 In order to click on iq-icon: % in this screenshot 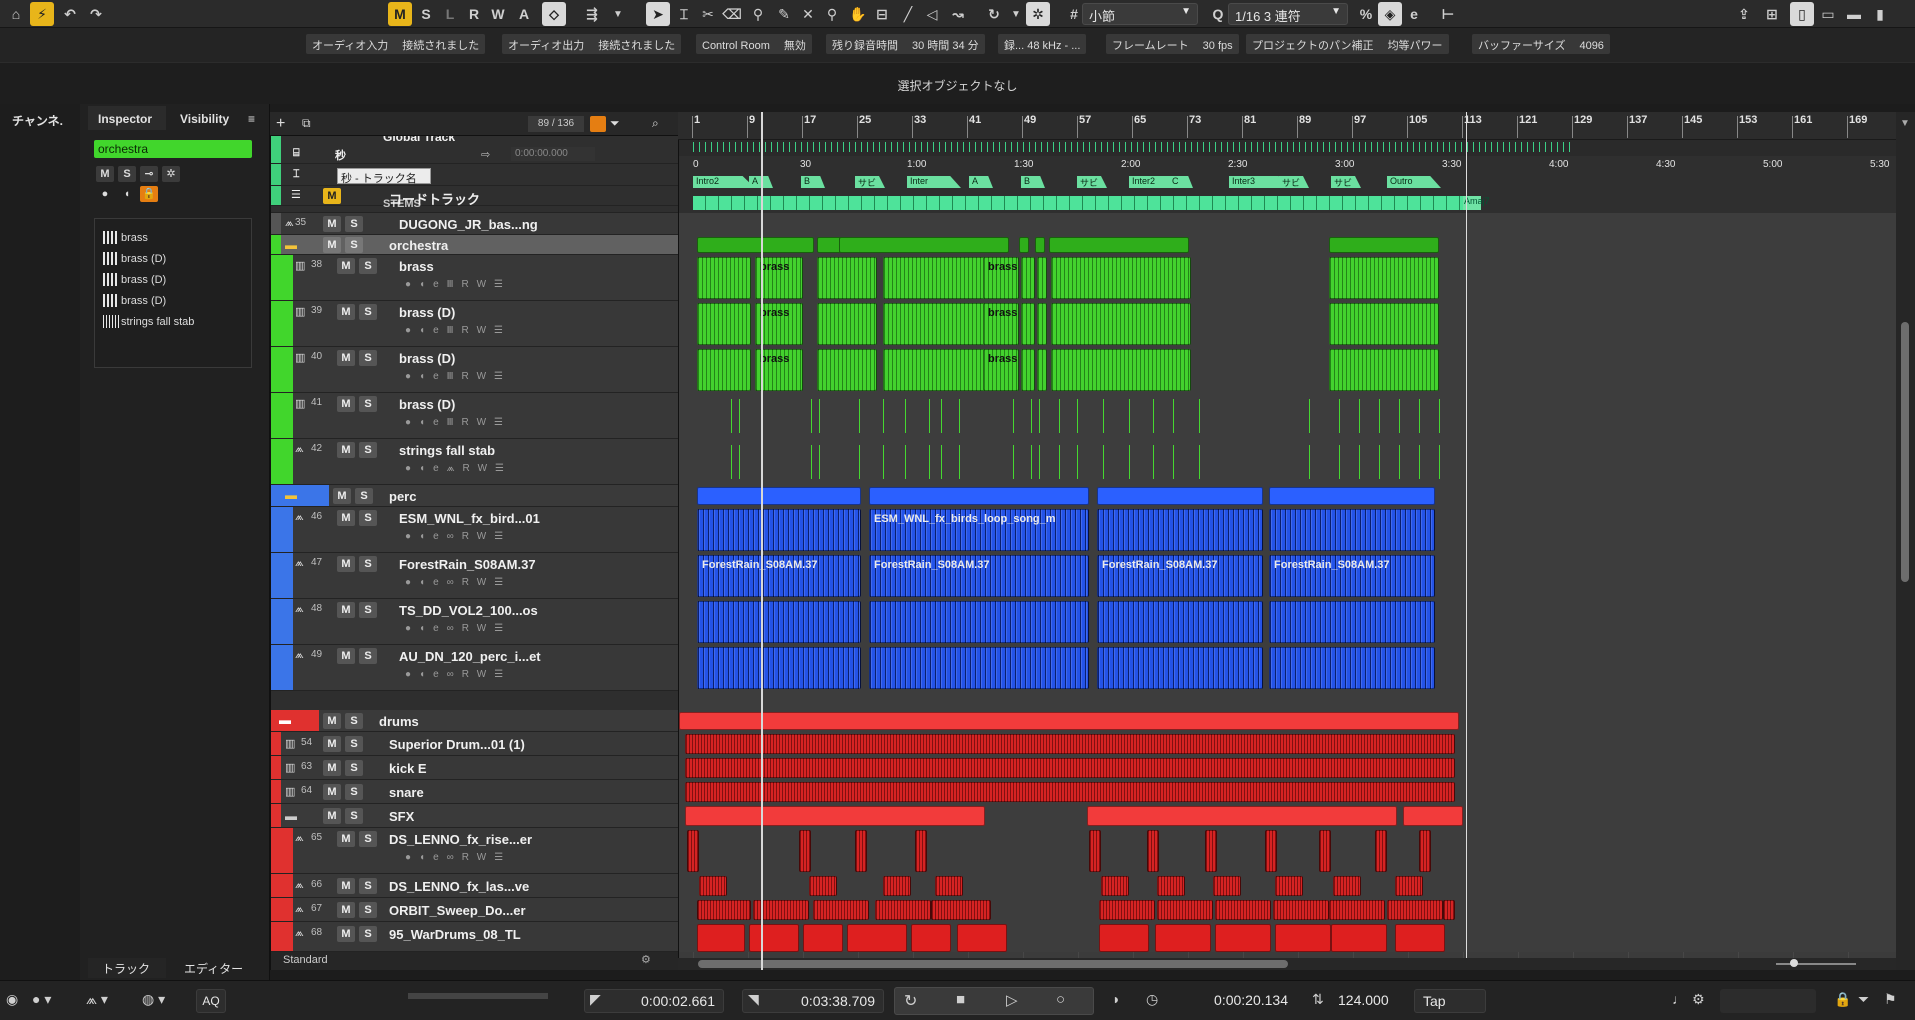, I will do `click(1366, 14)`.